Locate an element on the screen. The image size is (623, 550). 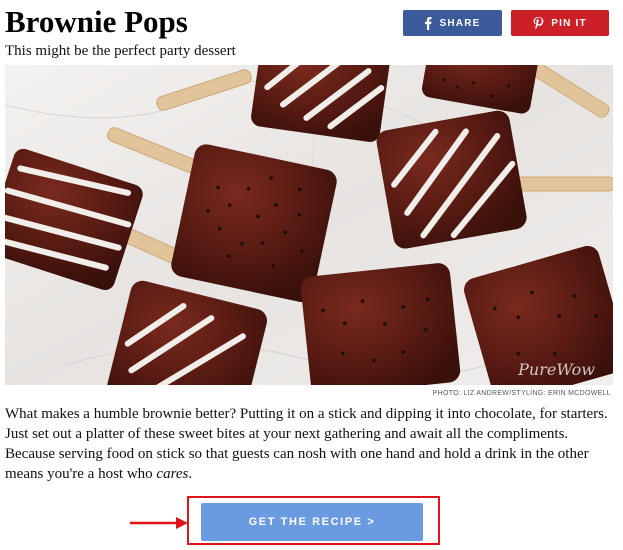
get-the-recipe-button: GET THE RECIPE > is located at coordinates (312, 522).